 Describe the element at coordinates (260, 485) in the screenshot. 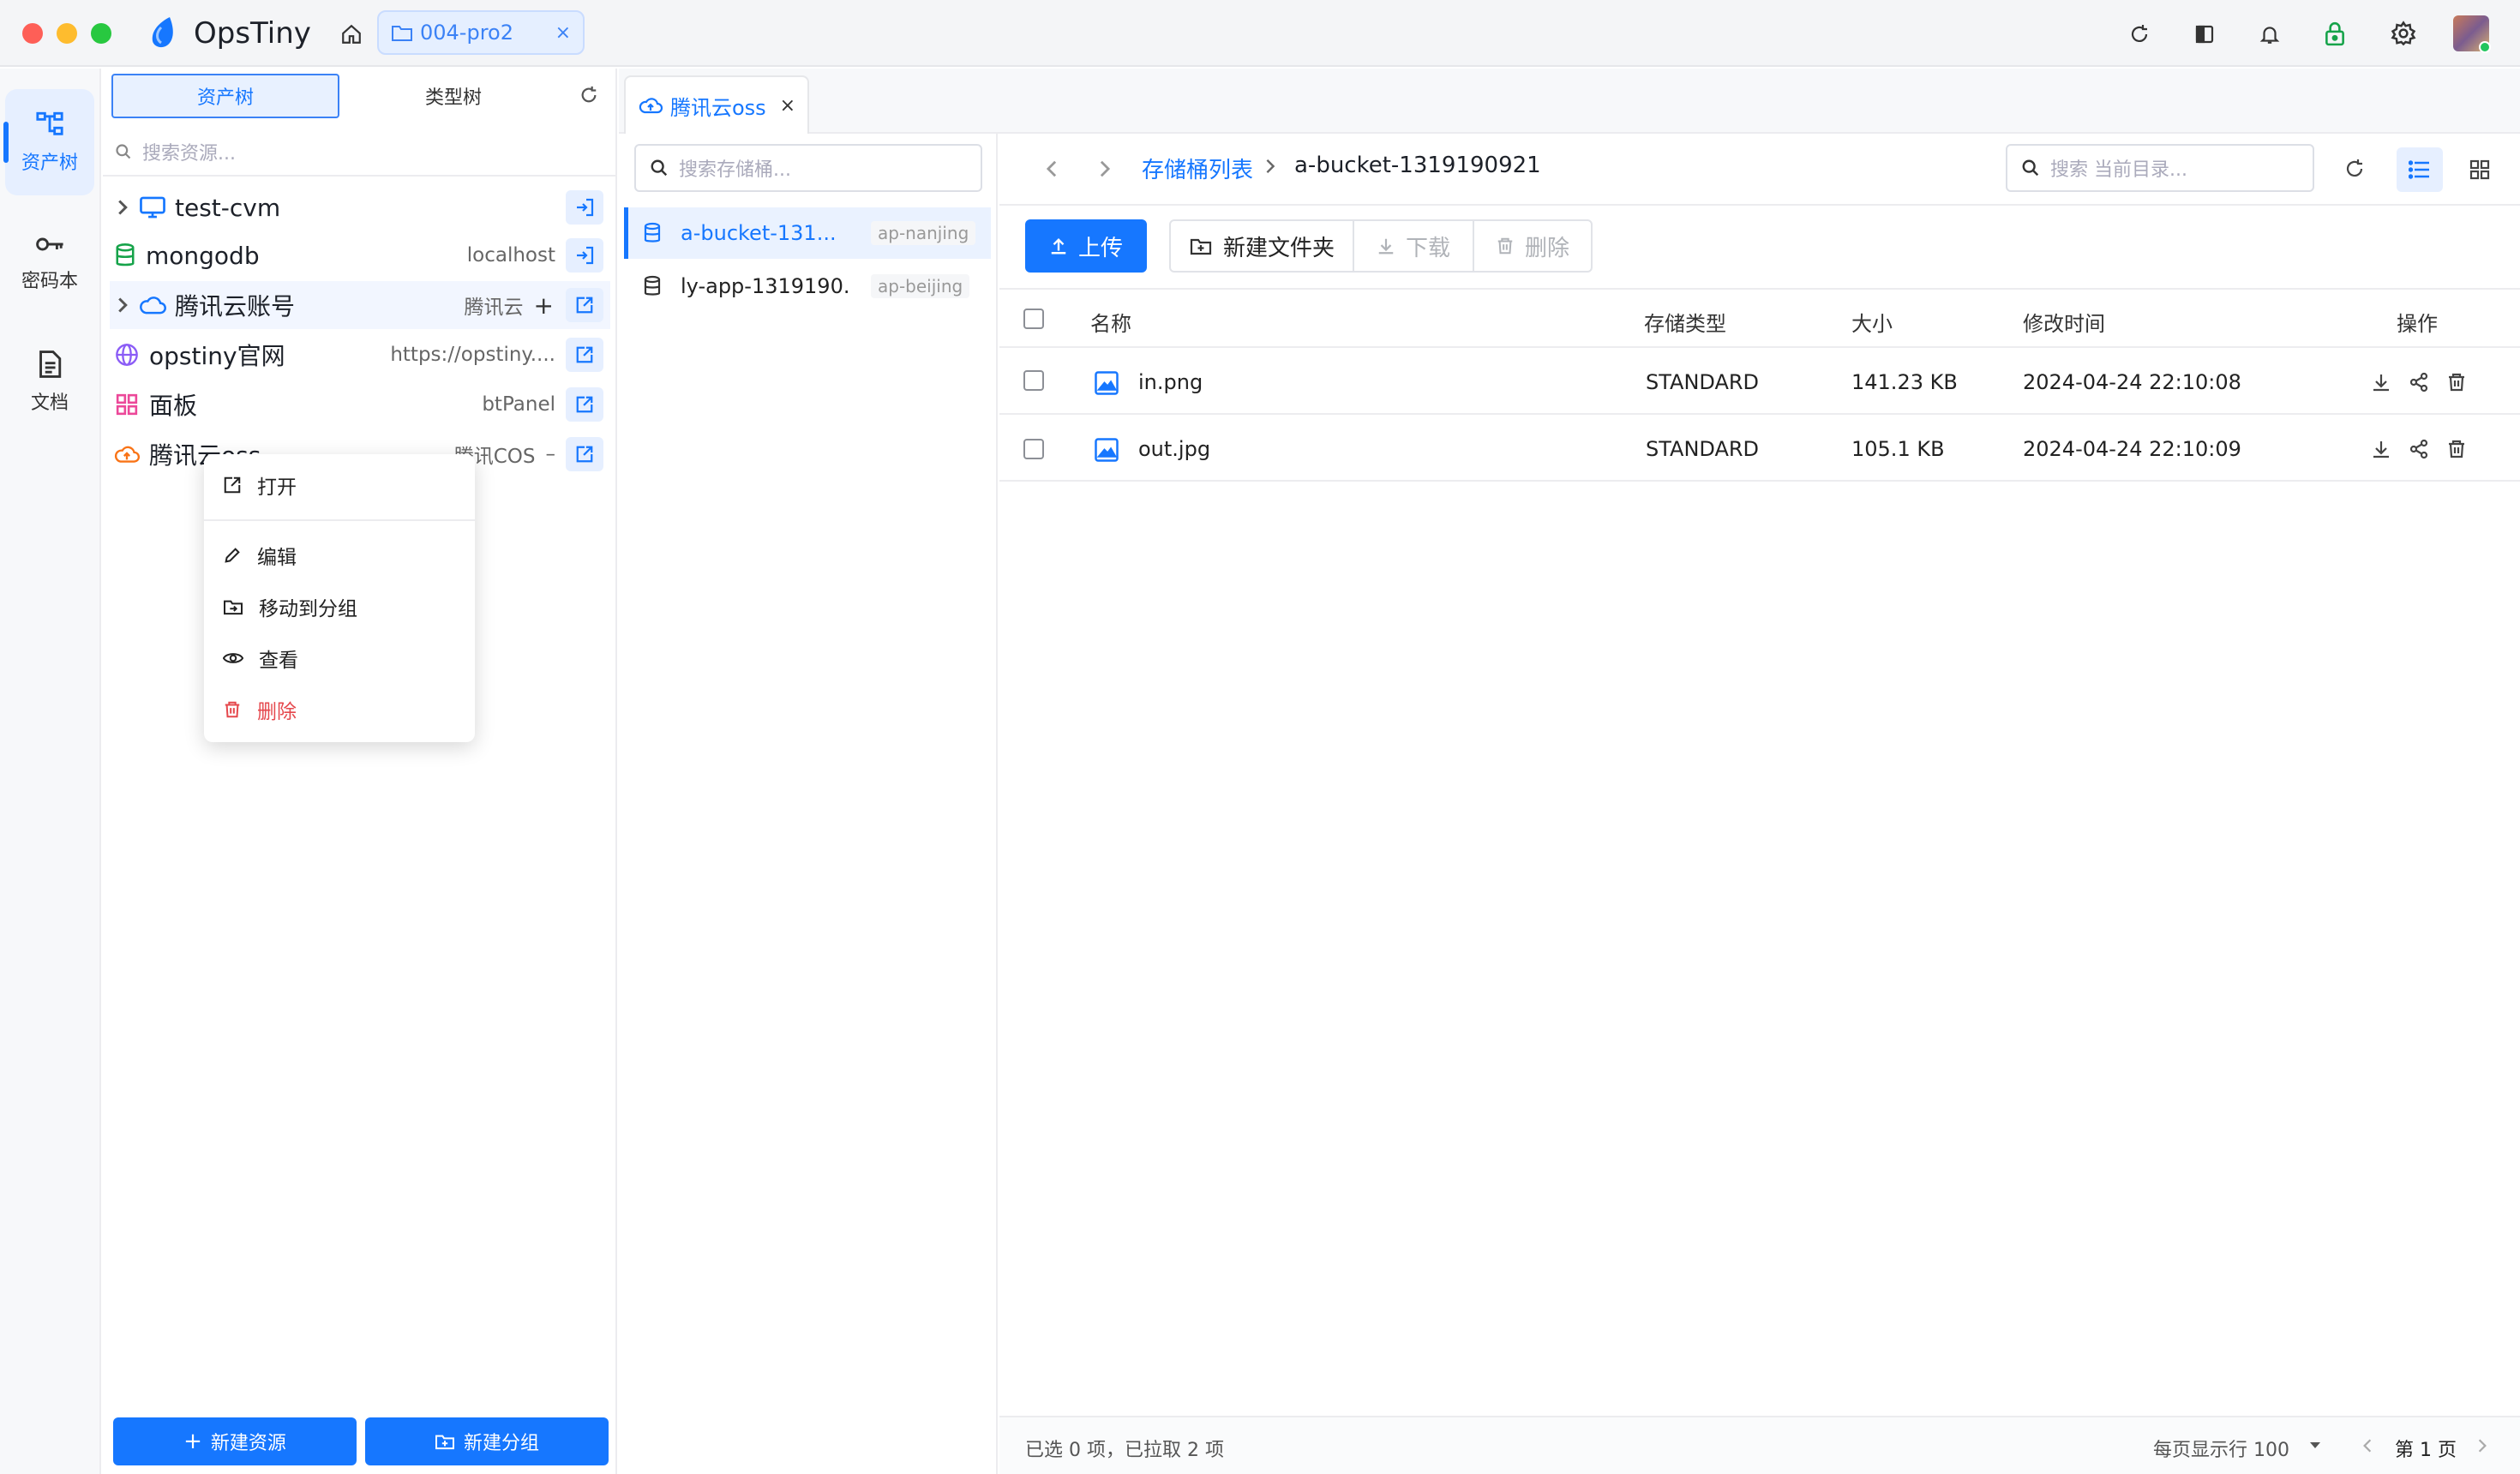

I see `menu-item-open: 打开` at that location.